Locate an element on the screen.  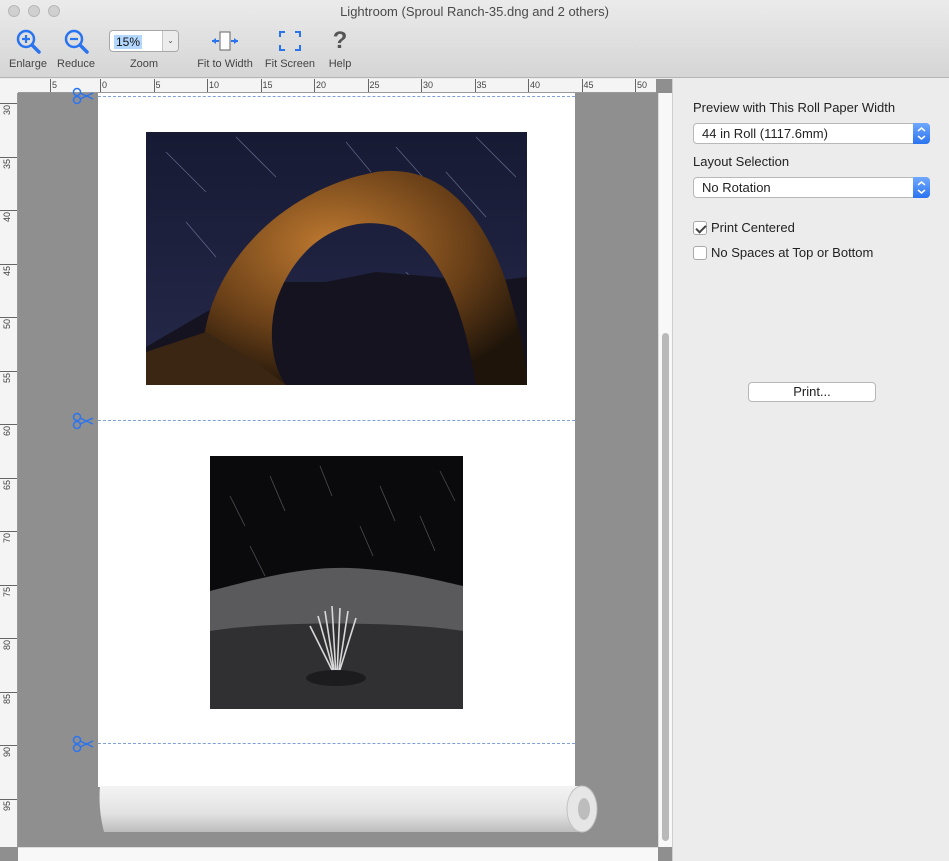
fit-to-width-button: Fit to Width is located at coordinates (225, 48).